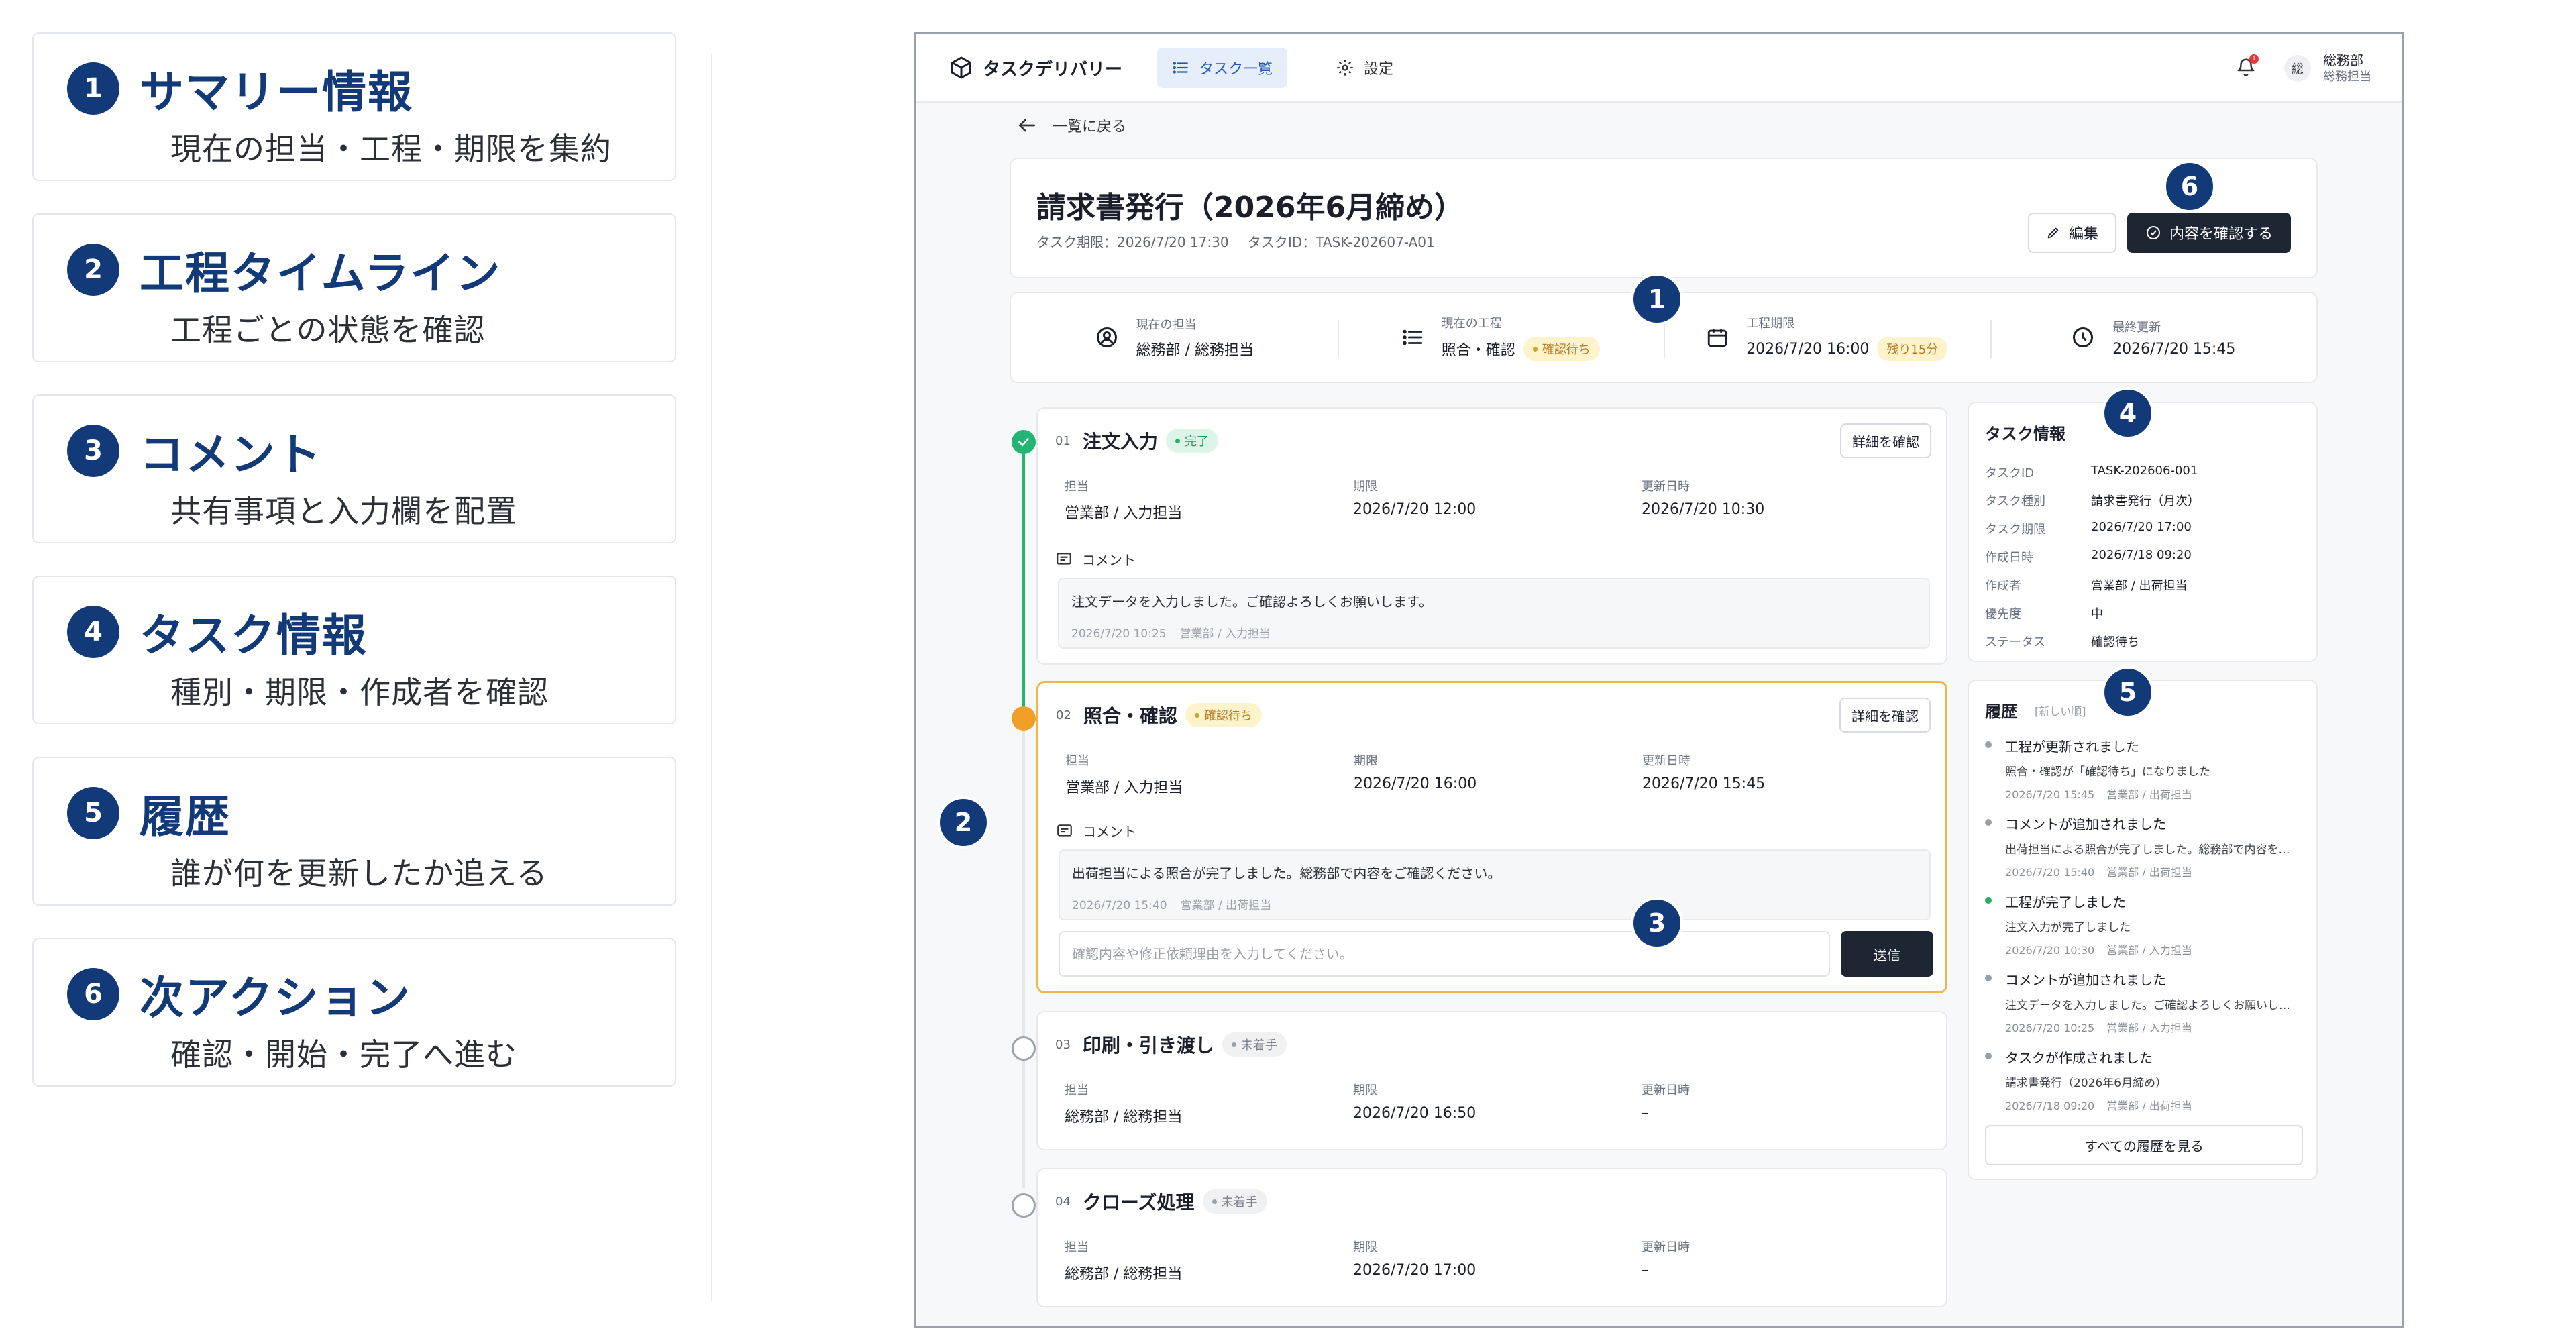 The width and height of the screenshot is (2576, 1343). What do you see at coordinates (1222, 68) in the screenshot?
I see `nav-tab-task-list: タスク一覧` at bounding box center [1222, 68].